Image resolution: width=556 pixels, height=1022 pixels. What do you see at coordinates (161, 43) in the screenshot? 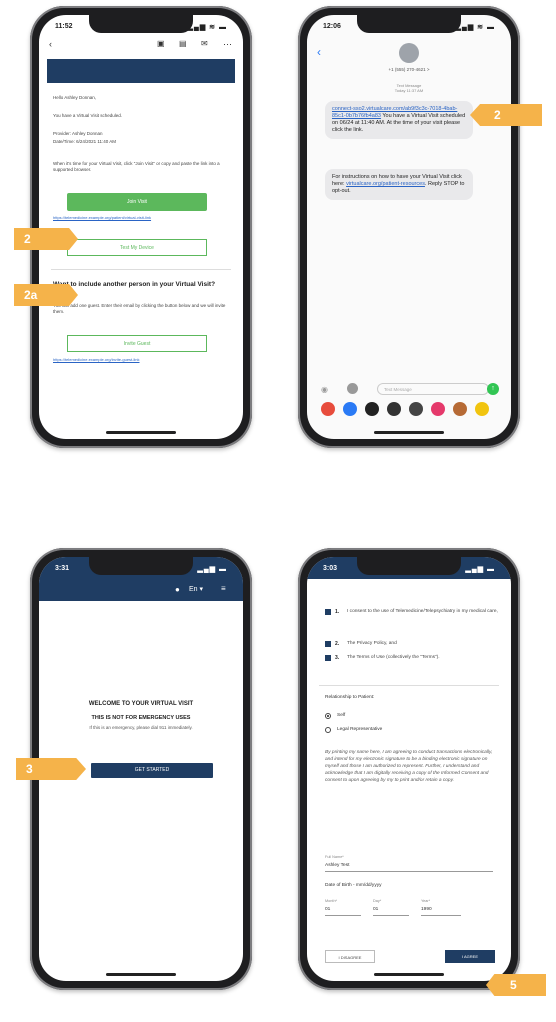
I see `archive-icon: ▣` at bounding box center [161, 43].